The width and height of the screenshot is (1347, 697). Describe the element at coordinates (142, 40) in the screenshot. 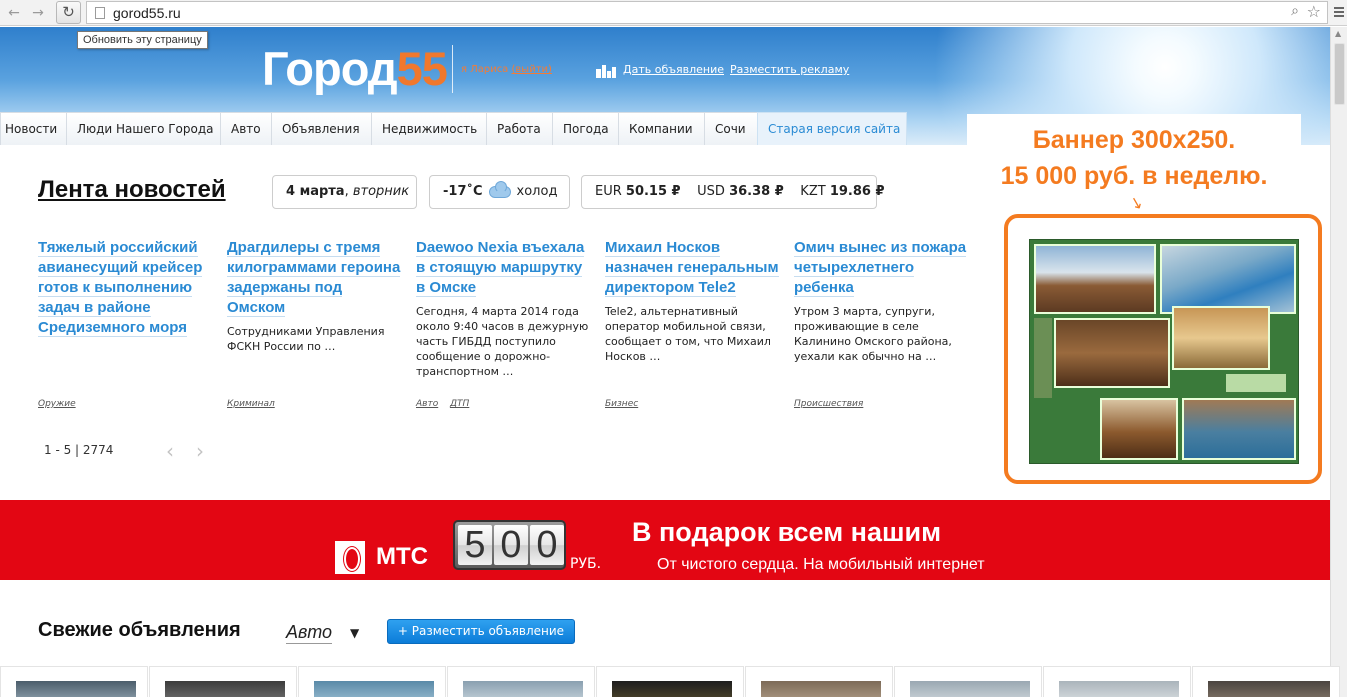

I see `reload-tooltip: Обновить эту страницу` at that location.